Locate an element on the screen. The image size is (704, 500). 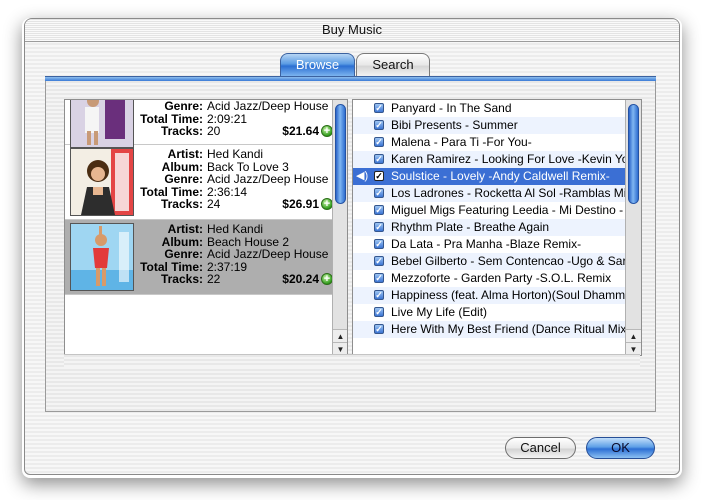
track-name: Rhythm Plate - Breathe Again is located at coordinates (470, 227).